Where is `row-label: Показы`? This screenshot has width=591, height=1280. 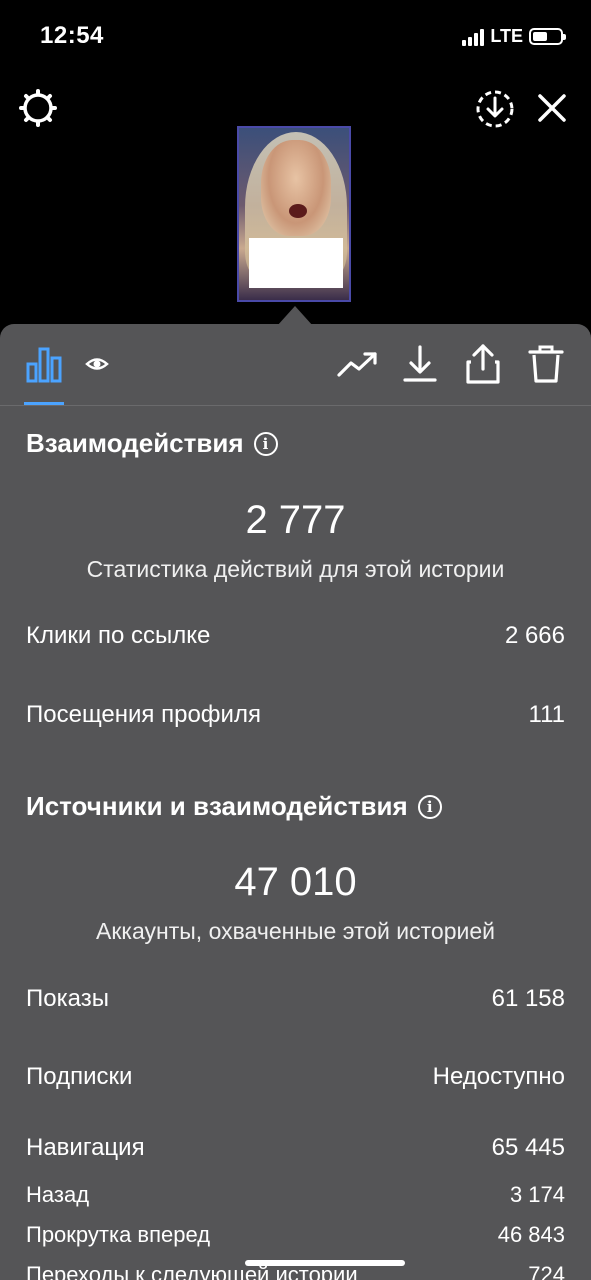
row-label: Показы is located at coordinates (67, 998).